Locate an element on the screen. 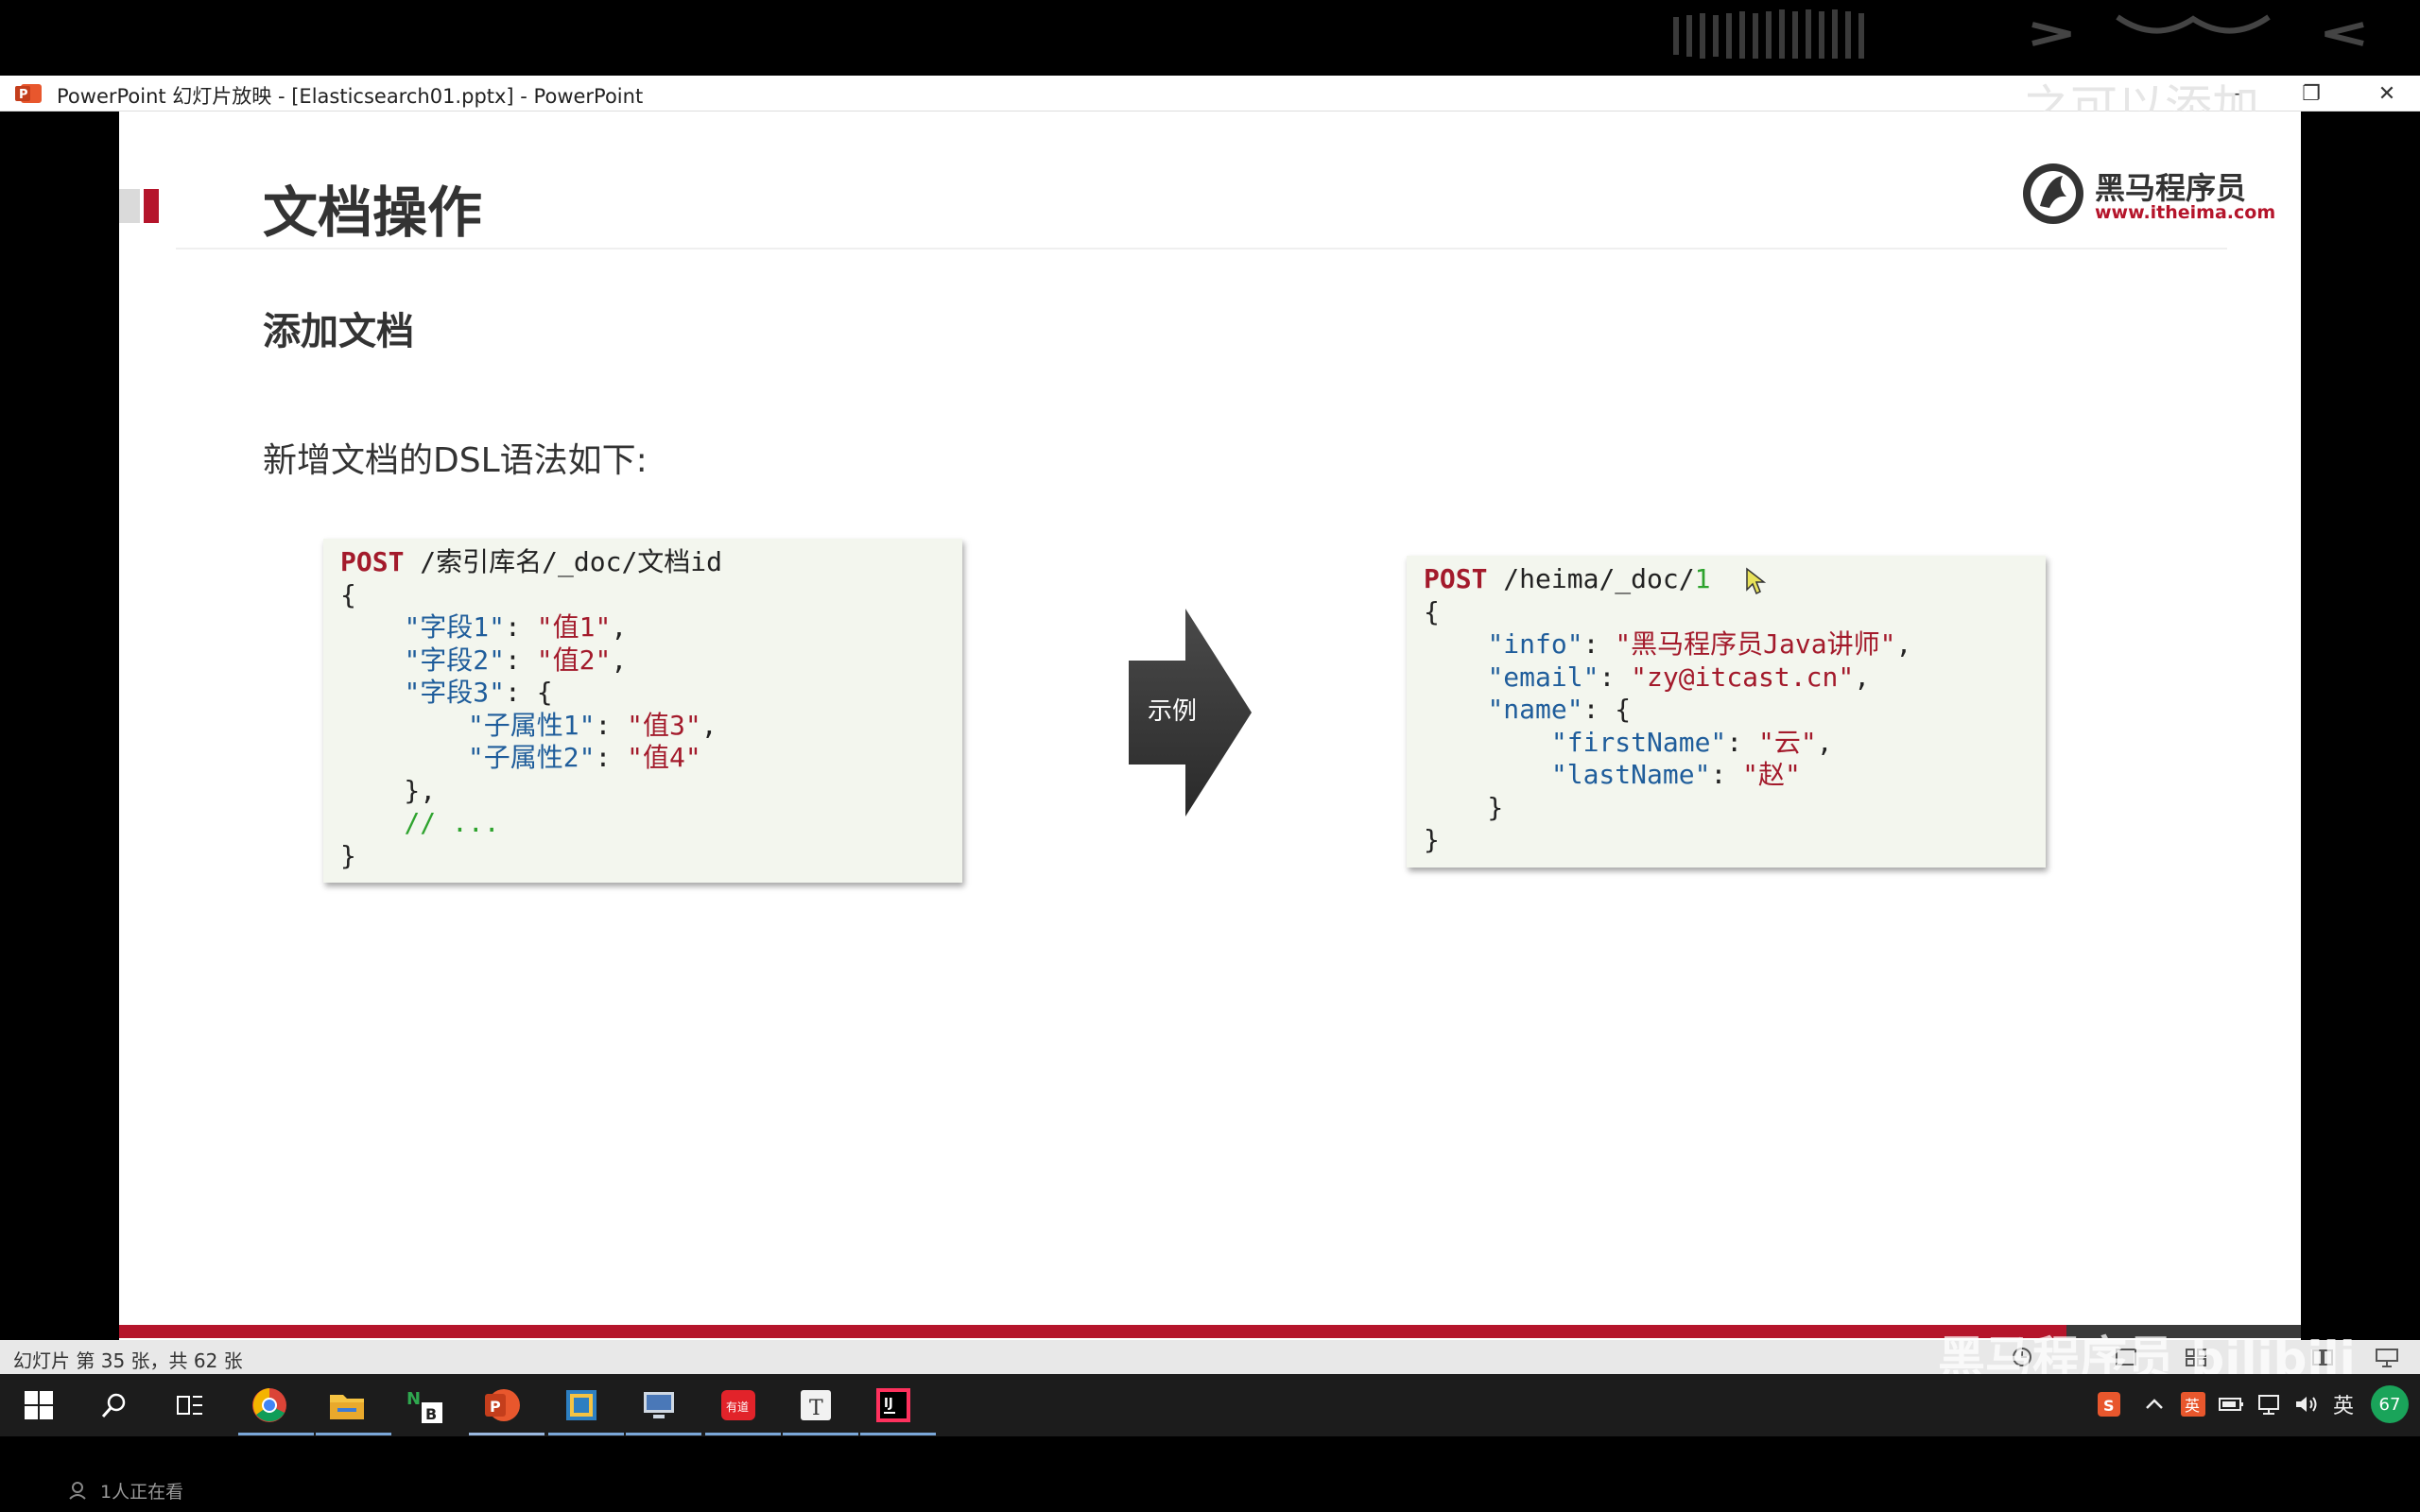  code-line: "字段2": "值2", is located at coordinates (642, 661).